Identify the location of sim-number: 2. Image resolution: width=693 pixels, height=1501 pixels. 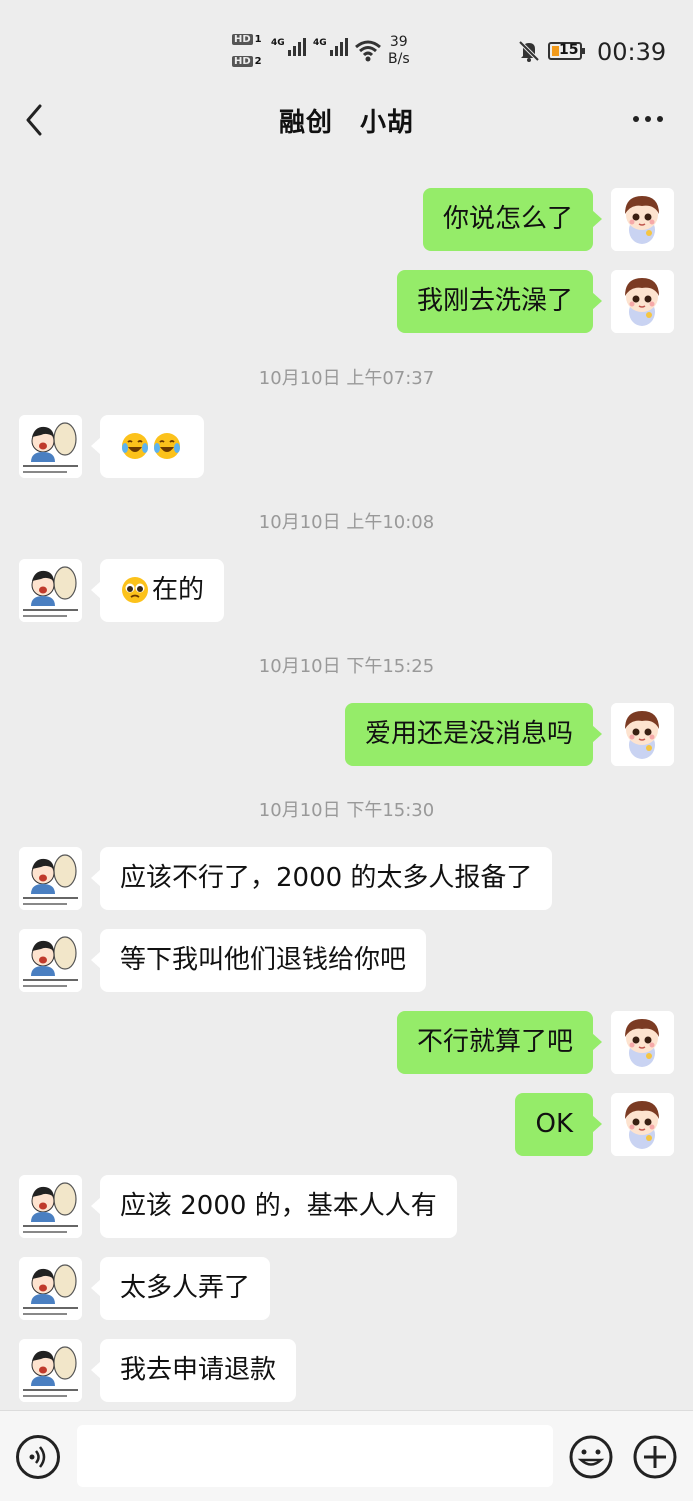
(258, 61).